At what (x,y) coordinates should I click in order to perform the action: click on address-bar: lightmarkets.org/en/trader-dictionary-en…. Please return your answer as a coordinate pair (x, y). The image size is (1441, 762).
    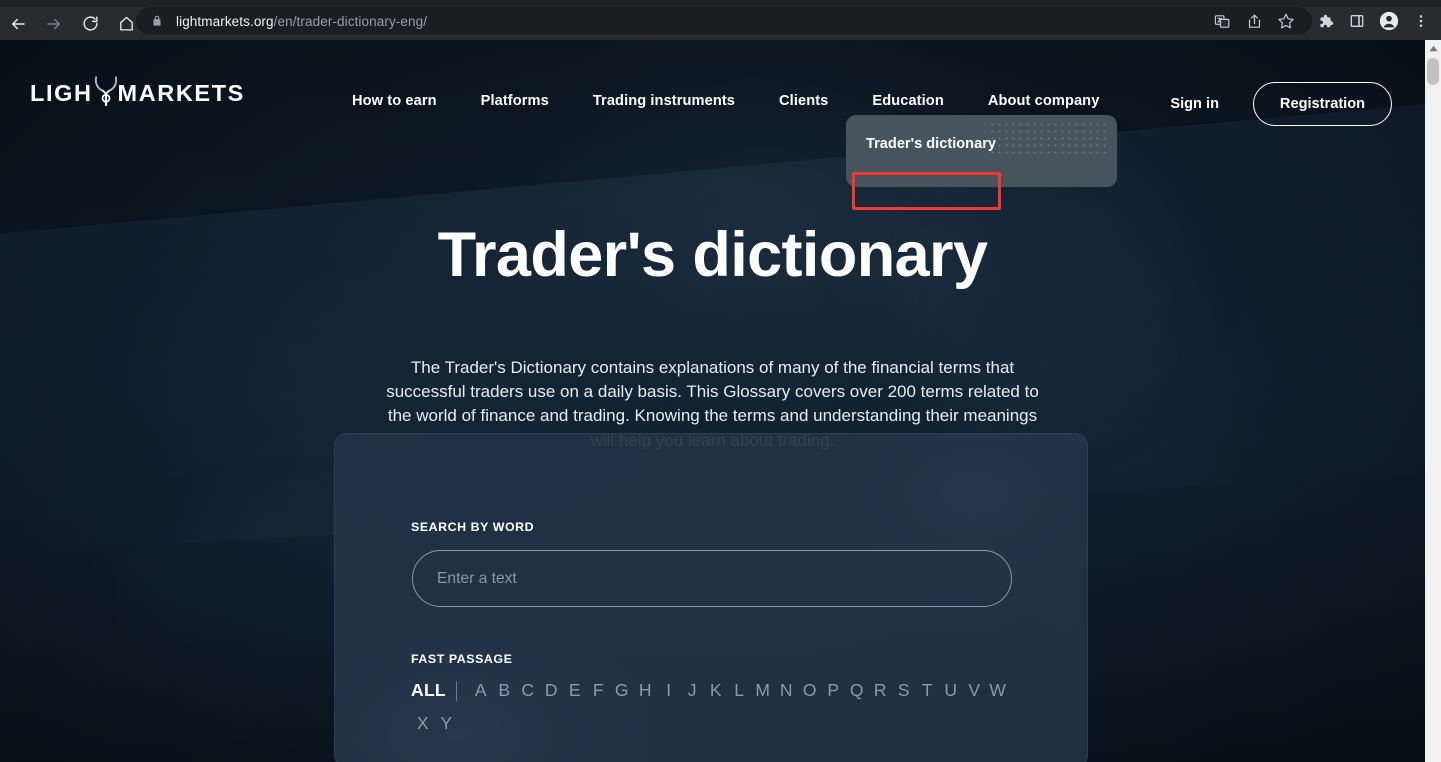
    Looking at the image, I should click on (724, 21).